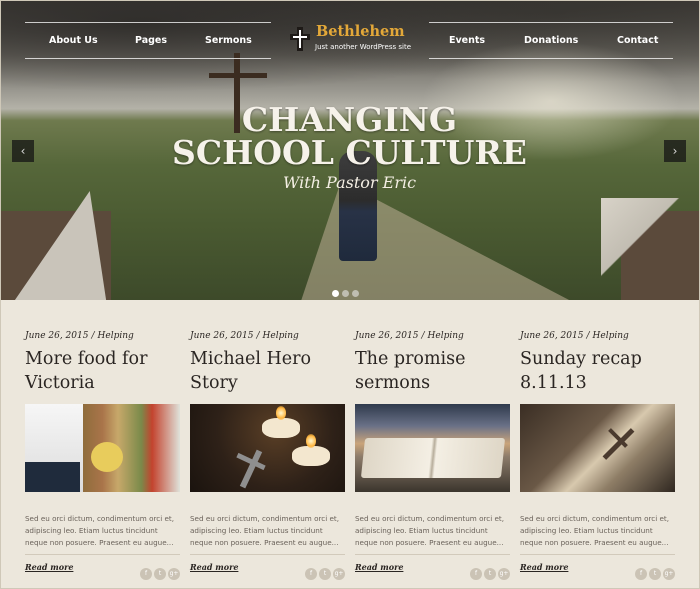 Image resolution: width=700 pixels, height=589 pixels. What do you see at coordinates (551, 40) in the screenshot?
I see `nav-donations: Donations` at bounding box center [551, 40].